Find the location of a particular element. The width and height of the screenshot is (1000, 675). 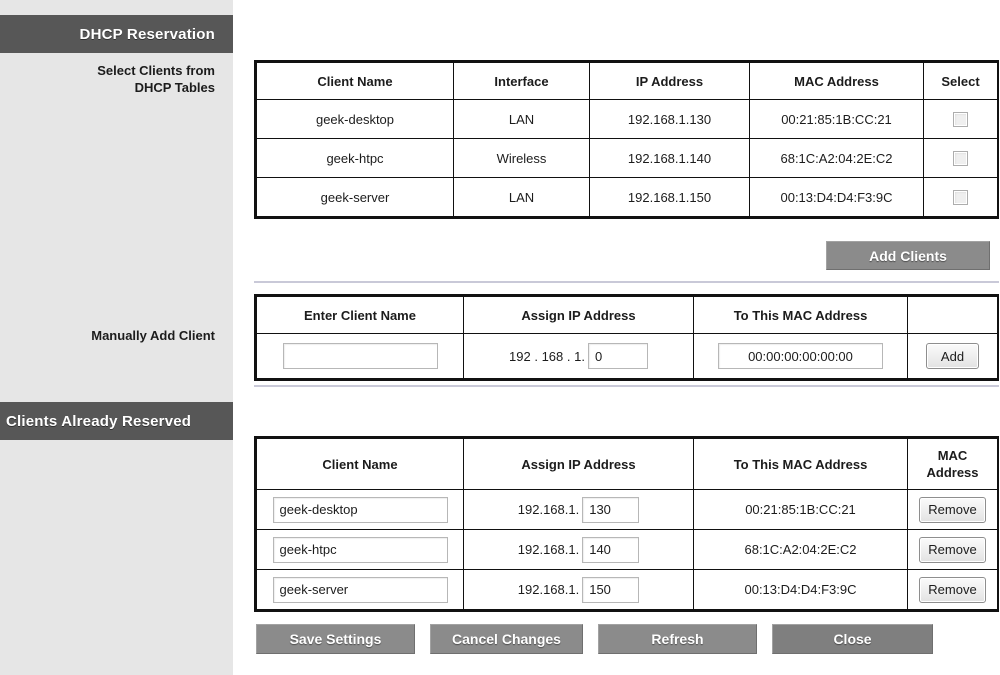

cell-ip-address: 192.168.1.130 is located at coordinates (669, 119).